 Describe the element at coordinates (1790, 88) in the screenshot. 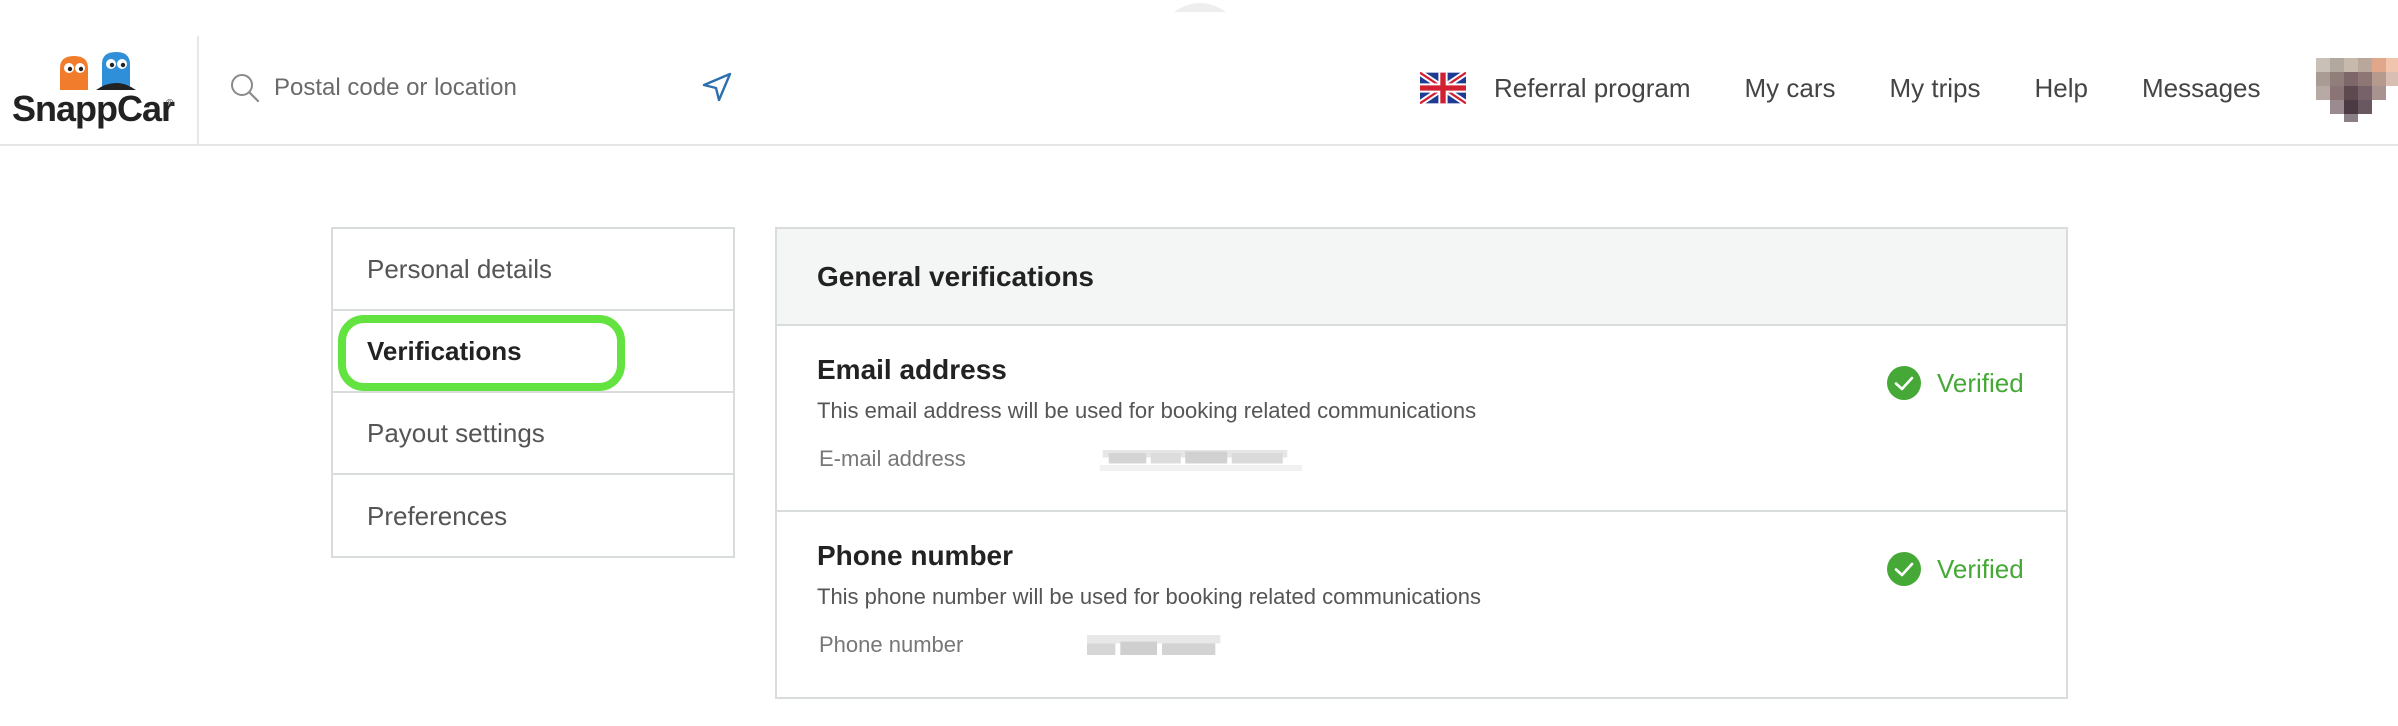

I see `nav-my-cars: My cars` at that location.